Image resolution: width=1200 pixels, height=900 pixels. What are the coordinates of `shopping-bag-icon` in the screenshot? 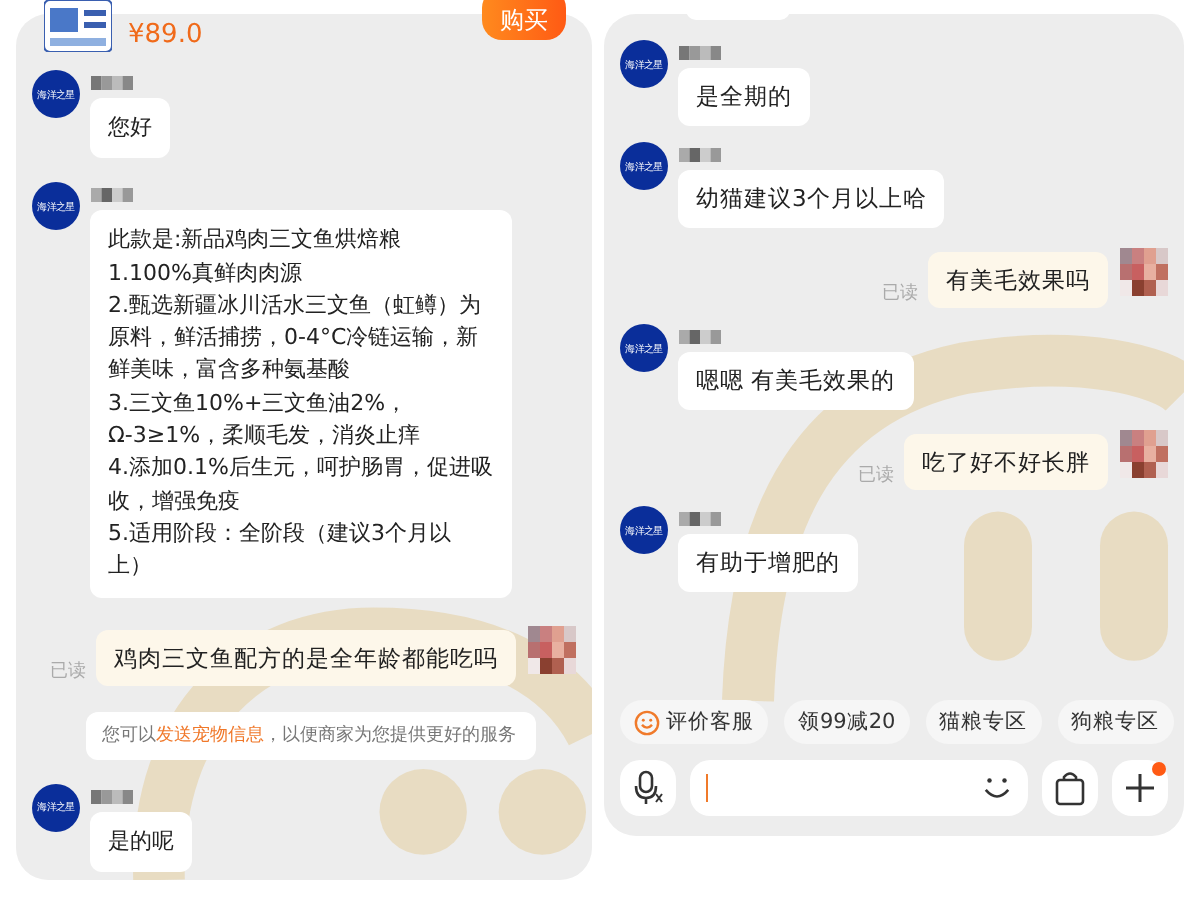 It's located at (1070, 788).